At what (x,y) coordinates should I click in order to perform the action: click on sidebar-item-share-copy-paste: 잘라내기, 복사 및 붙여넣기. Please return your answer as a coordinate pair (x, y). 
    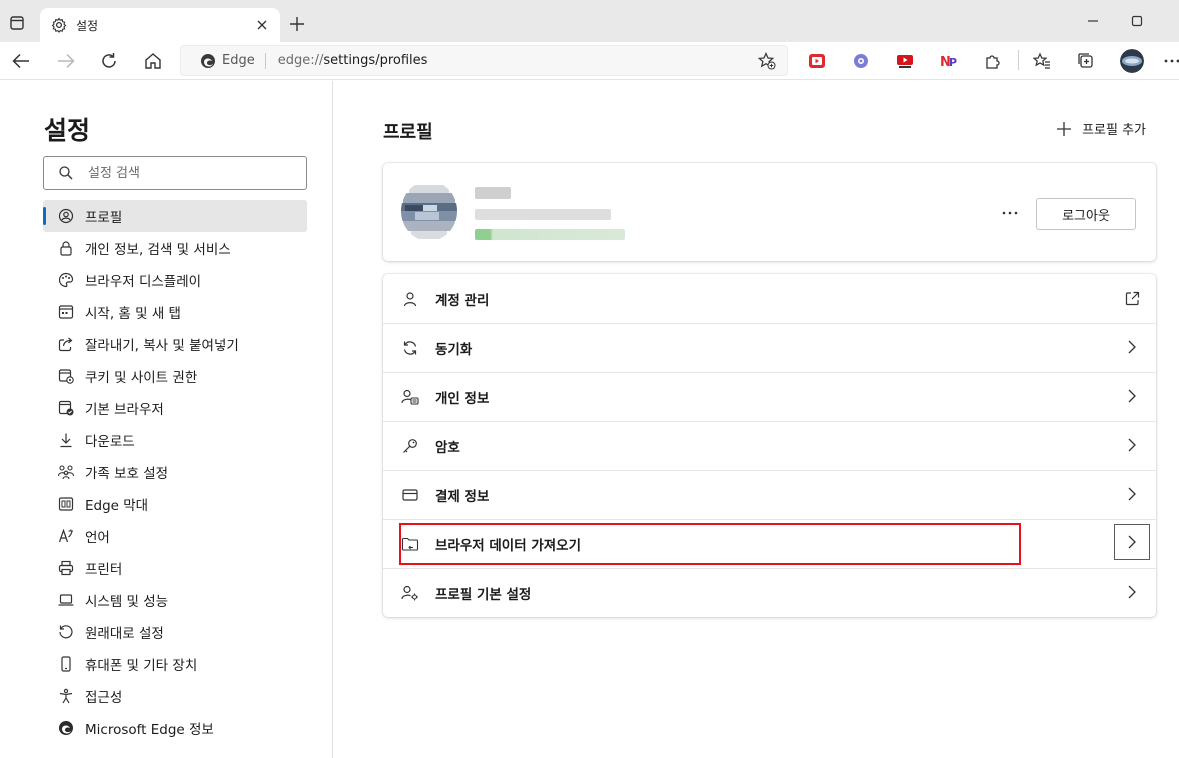
    Looking at the image, I should click on (175, 344).